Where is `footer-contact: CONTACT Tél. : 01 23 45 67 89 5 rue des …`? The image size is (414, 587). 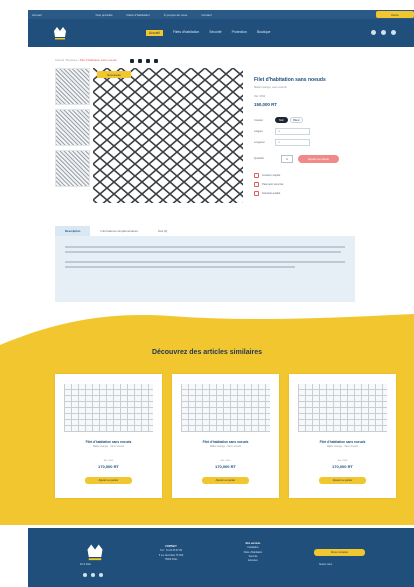
footer-contact: CONTACT Tél. : 01 23 45 67 89 5 rue des … is located at coordinates (171, 553).